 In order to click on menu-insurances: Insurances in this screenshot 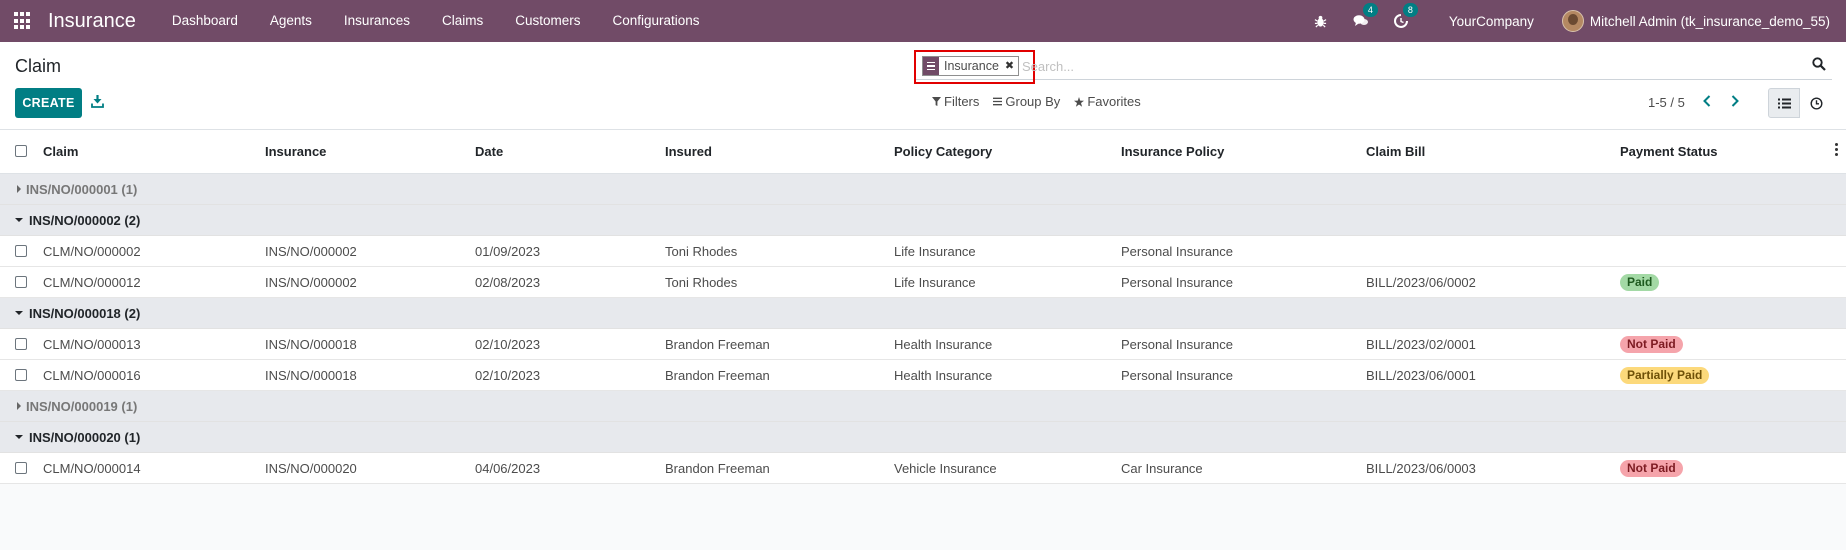, I will do `click(377, 21)`.